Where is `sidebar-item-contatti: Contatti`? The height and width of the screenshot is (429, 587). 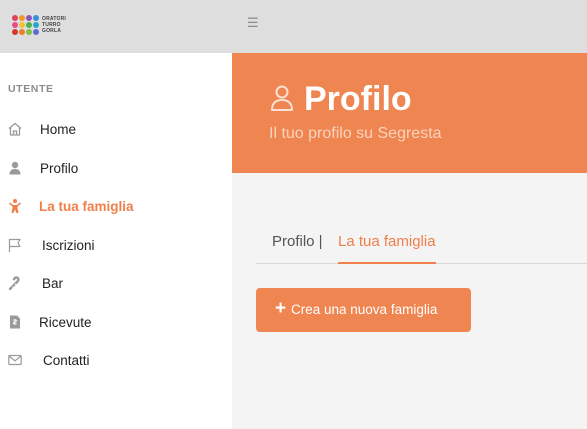
sidebar-item-contatti: Contatti is located at coordinates (116, 360).